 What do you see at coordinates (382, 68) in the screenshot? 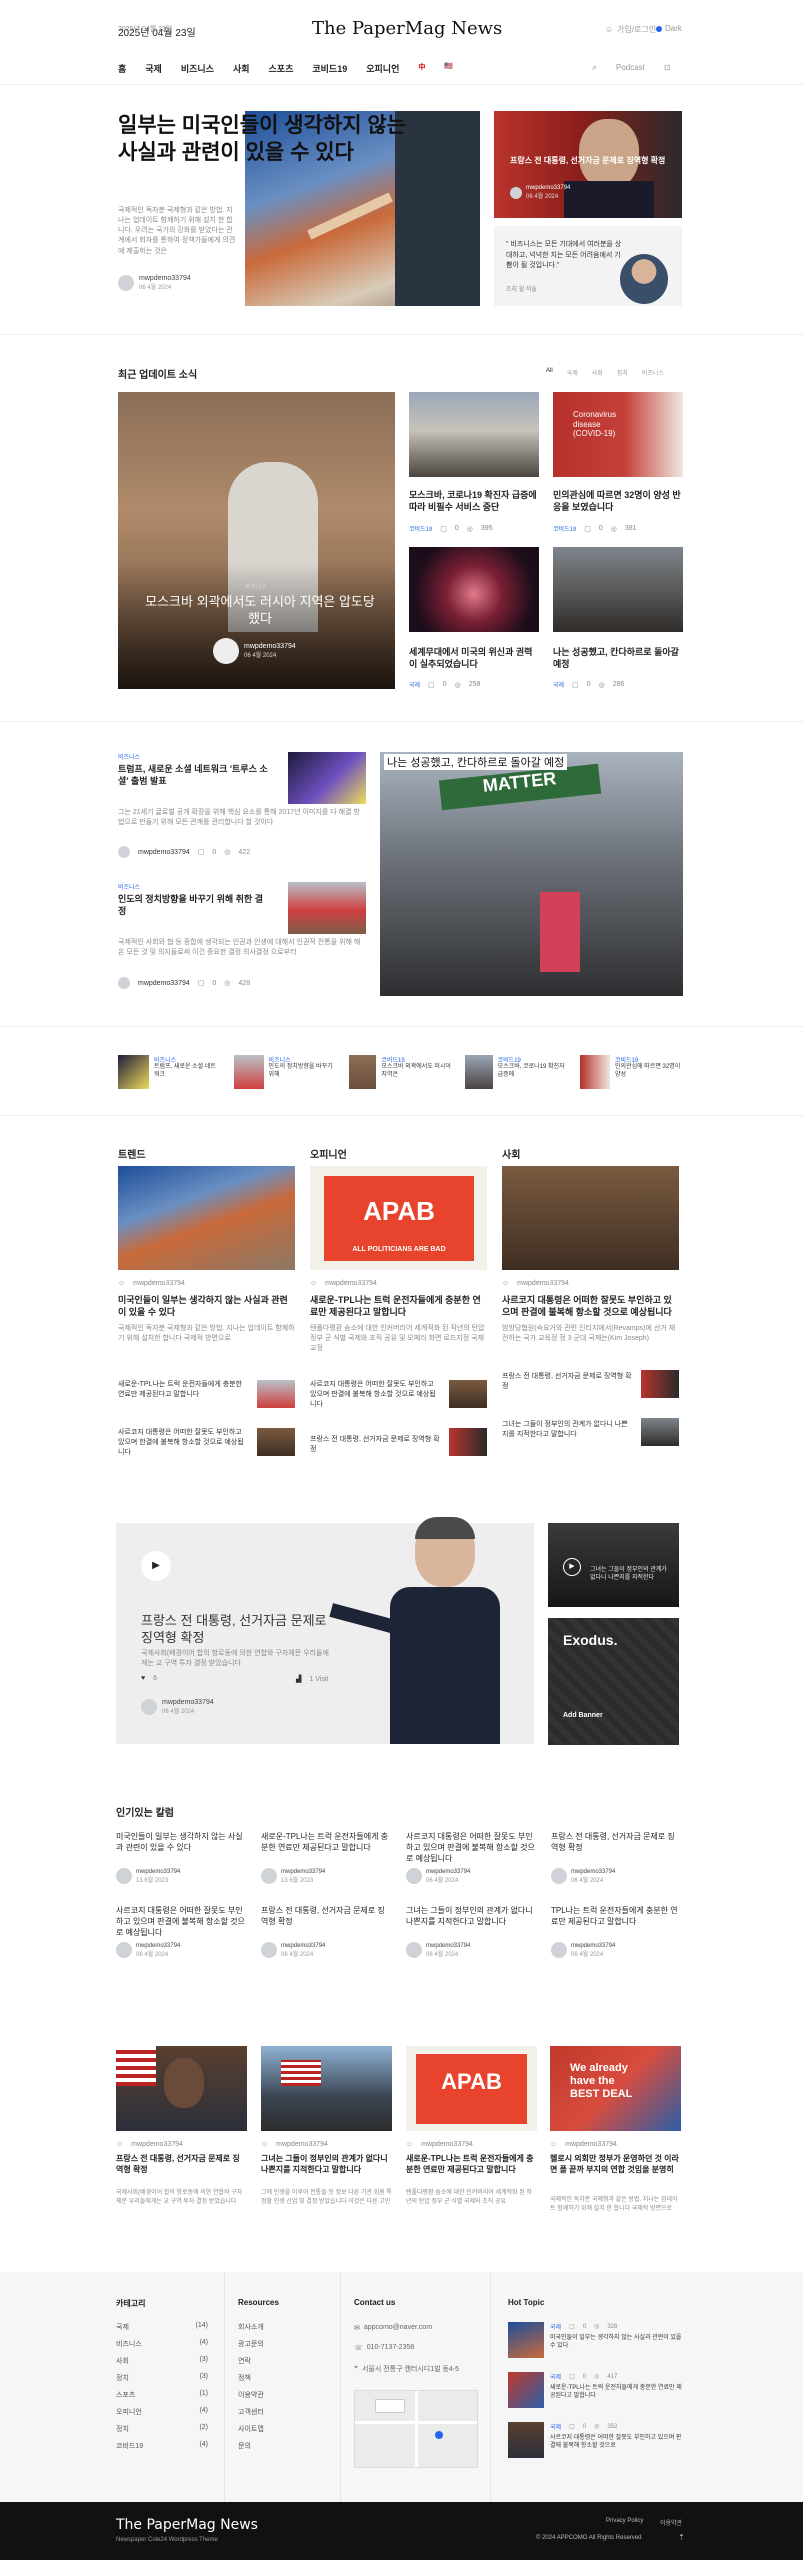
I see `nav-item: 오피니언` at bounding box center [382, 68].